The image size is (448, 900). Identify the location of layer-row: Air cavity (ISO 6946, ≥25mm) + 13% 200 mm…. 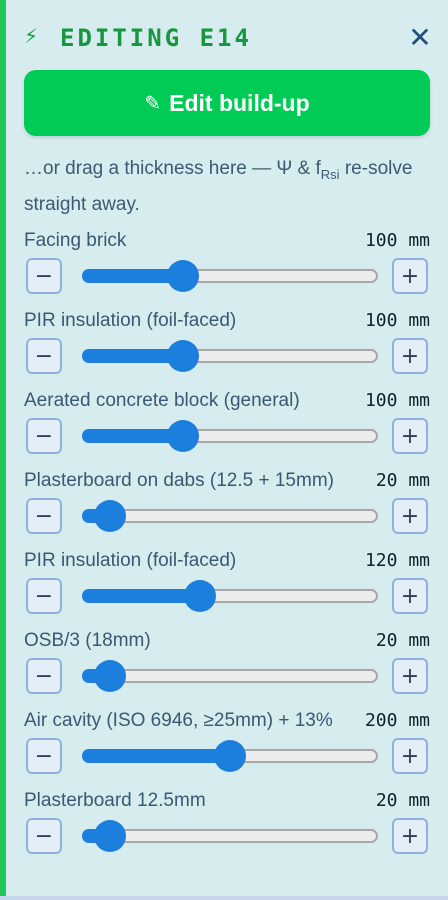
(227, 745).